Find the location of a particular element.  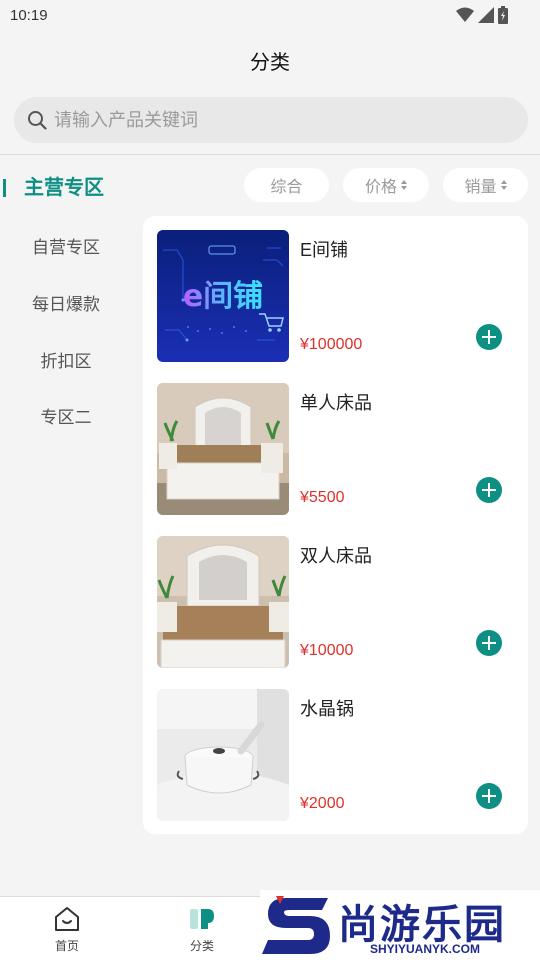

watermark-s-icon is located at coordinates (296, 925).